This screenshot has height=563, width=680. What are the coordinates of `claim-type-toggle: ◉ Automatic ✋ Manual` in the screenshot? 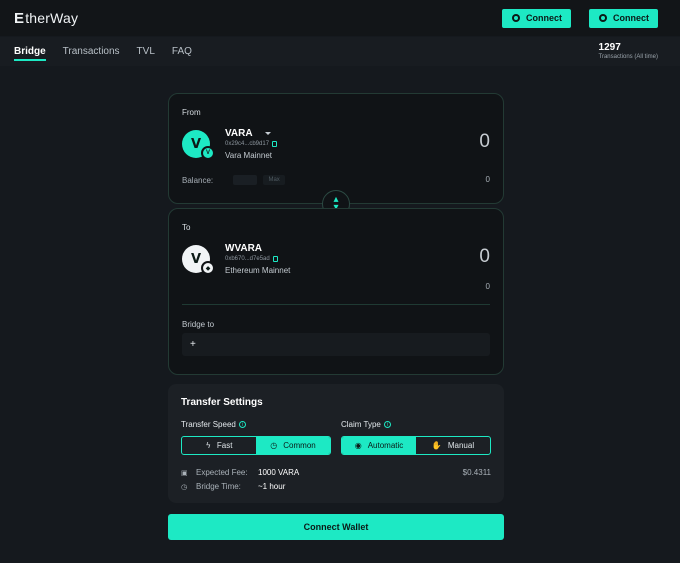 It's located at (416, 445).